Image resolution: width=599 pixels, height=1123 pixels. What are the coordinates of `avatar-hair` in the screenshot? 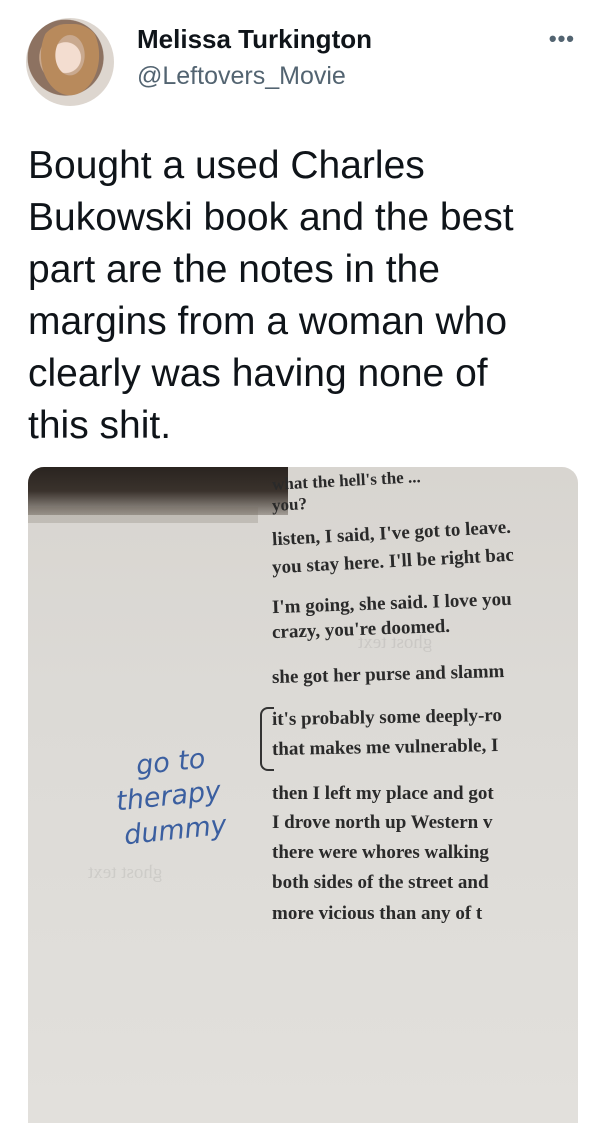 It's located at (70, 63).